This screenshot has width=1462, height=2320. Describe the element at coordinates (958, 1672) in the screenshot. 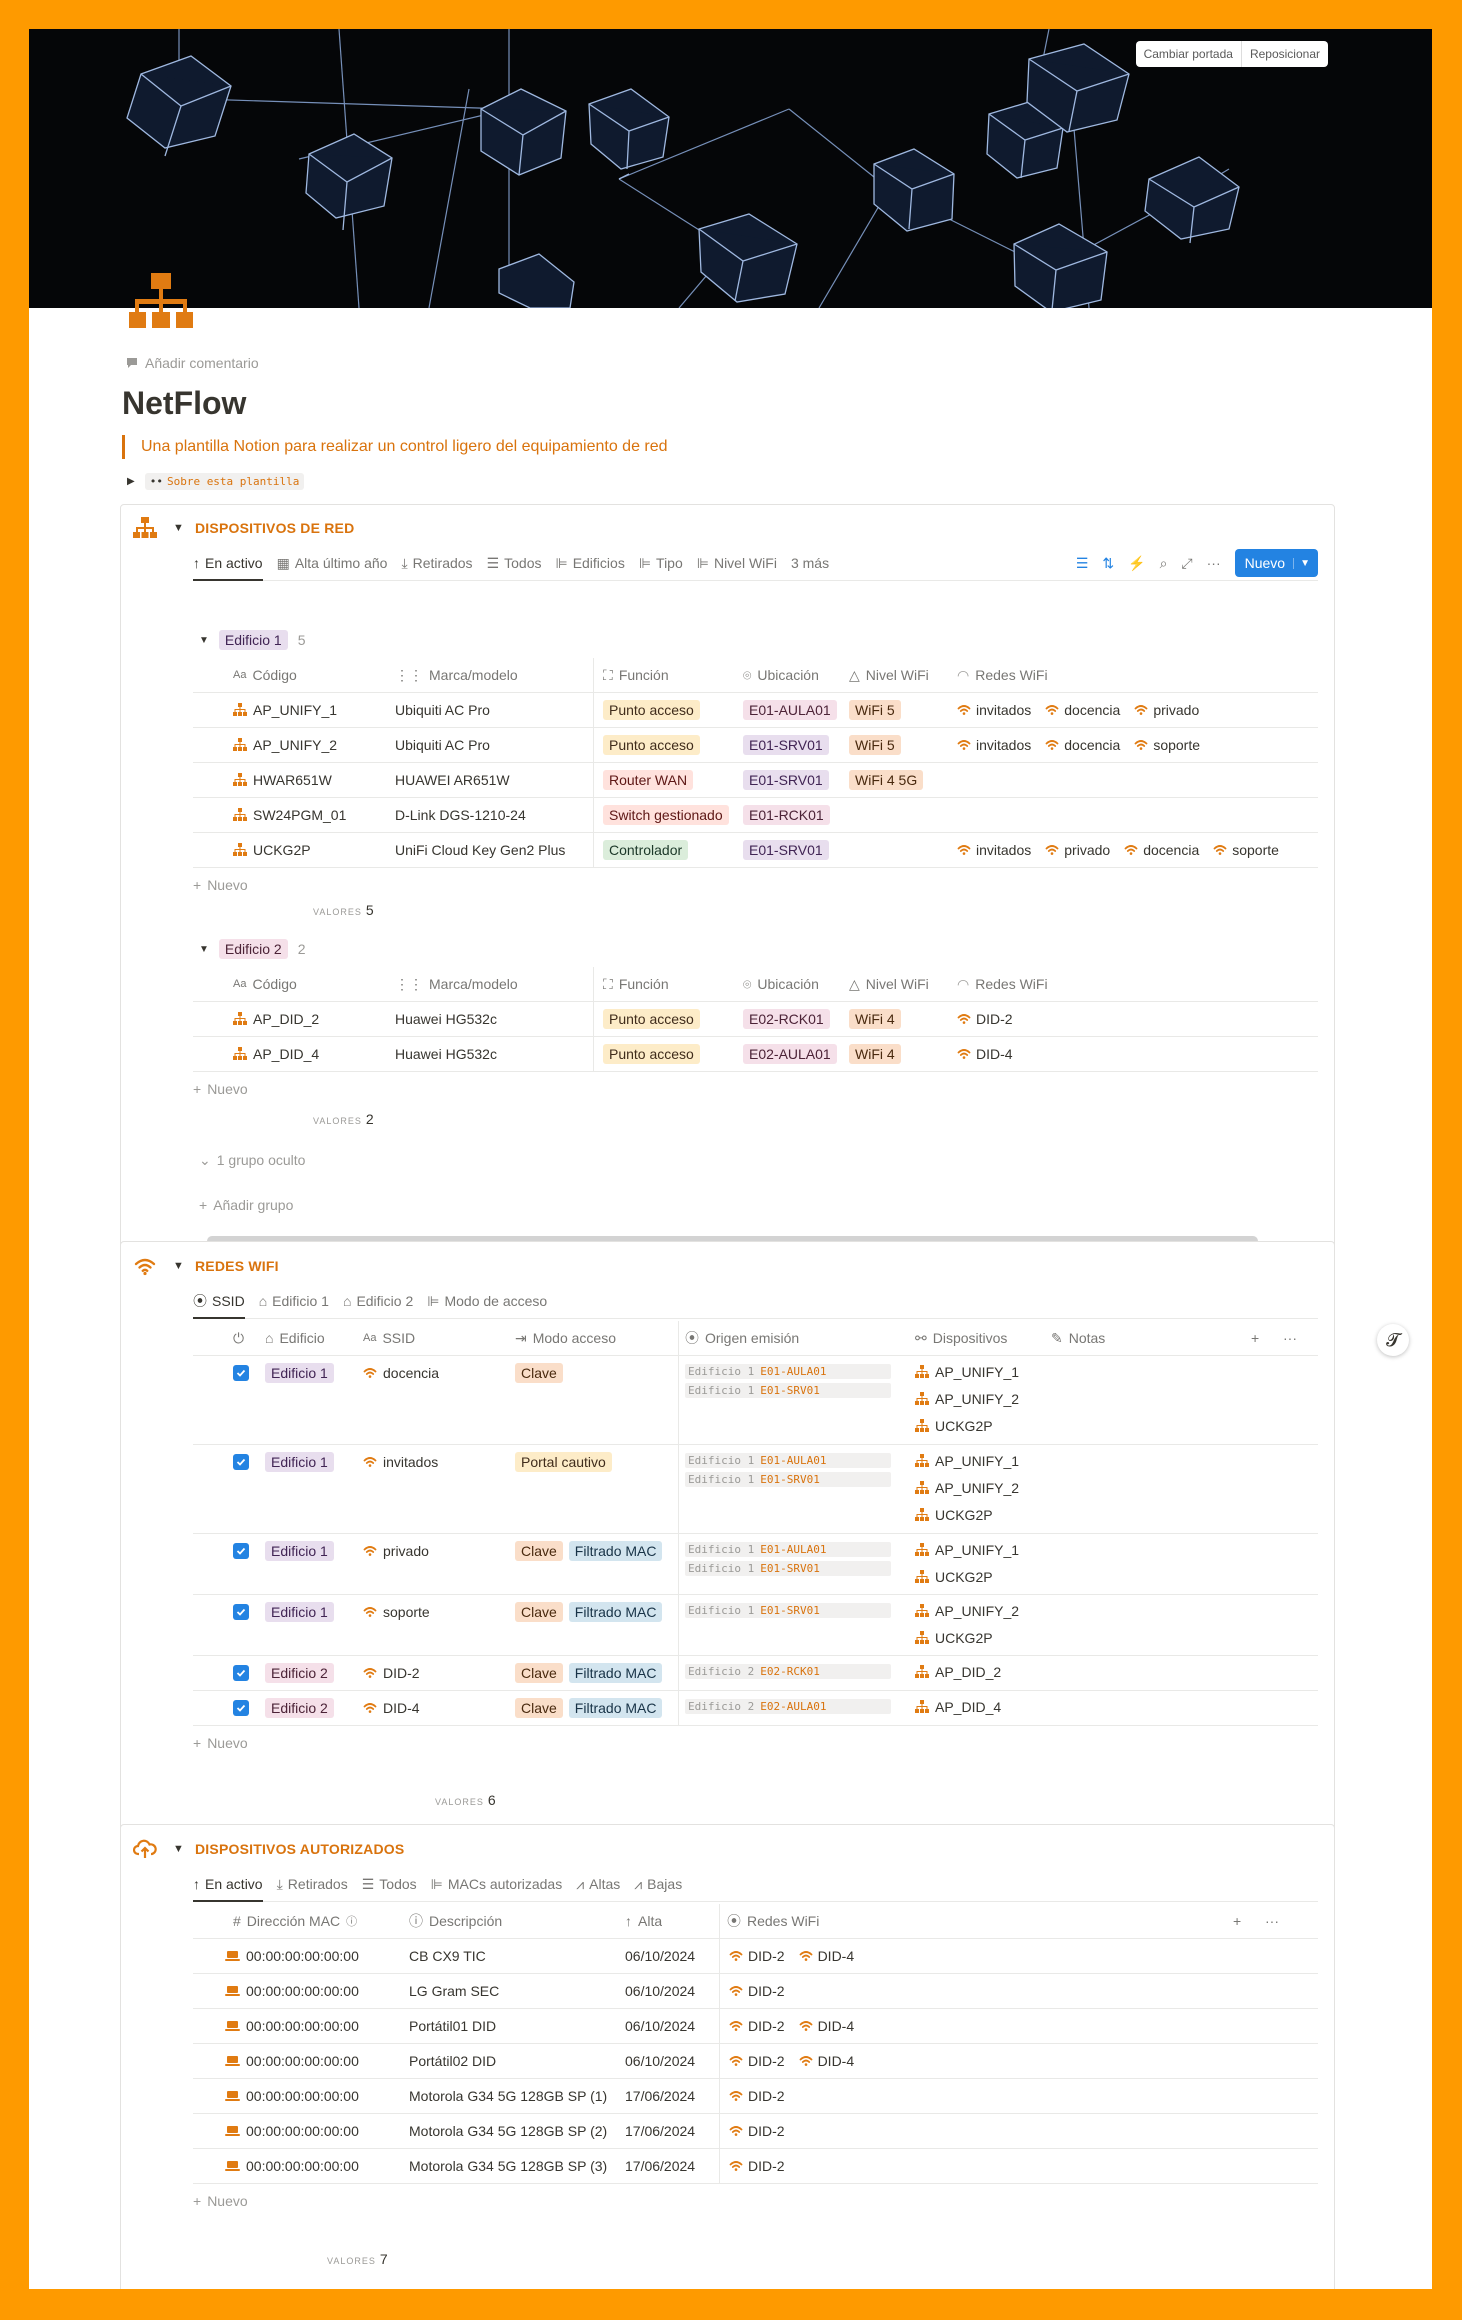

I see `cell-dispositivos: AP_DID_2` at that location.